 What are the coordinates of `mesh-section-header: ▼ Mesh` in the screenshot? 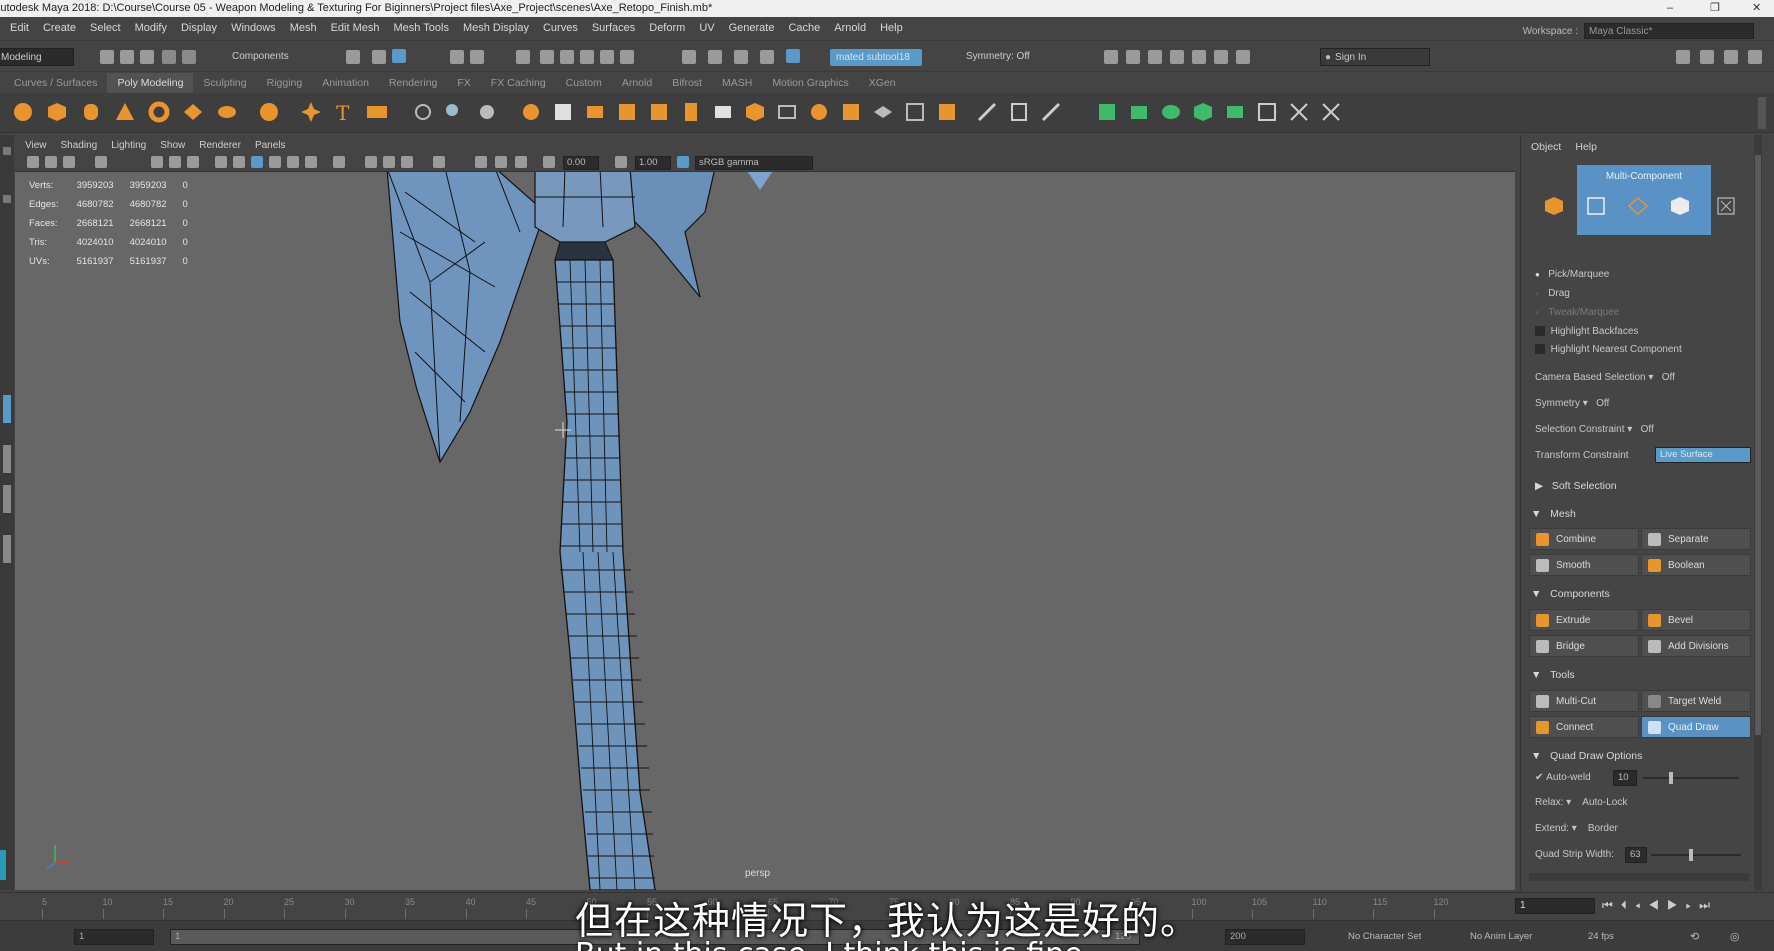 It's located at (1553, 514).